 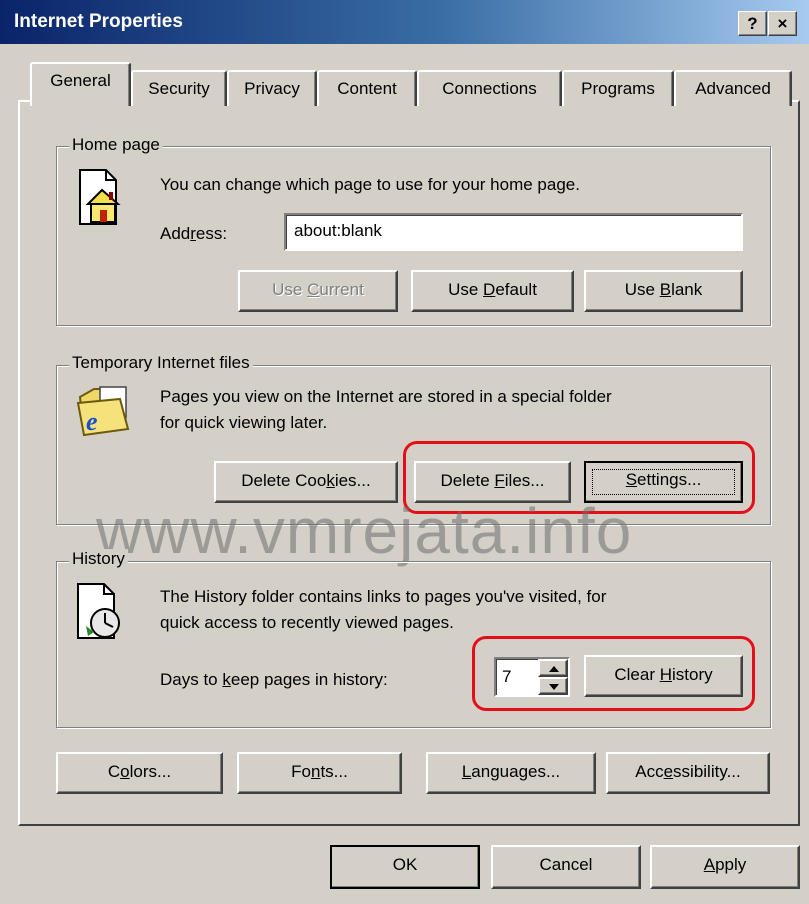 I want to click on temp-files-legend: Temporary Internet files, so click(x=161, y=363).